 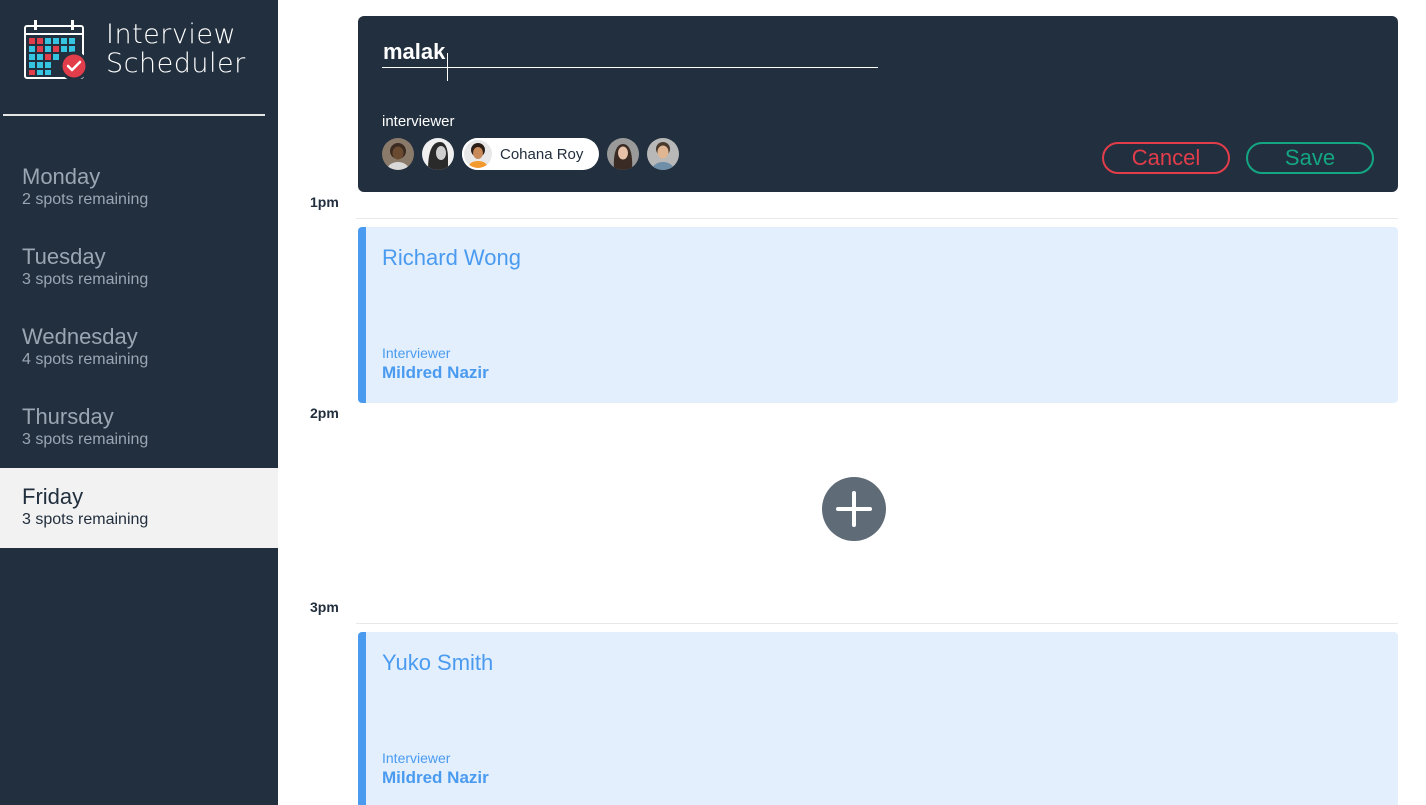 I want to click on brand: Interview Scheduler, so click(x=135, y=50).